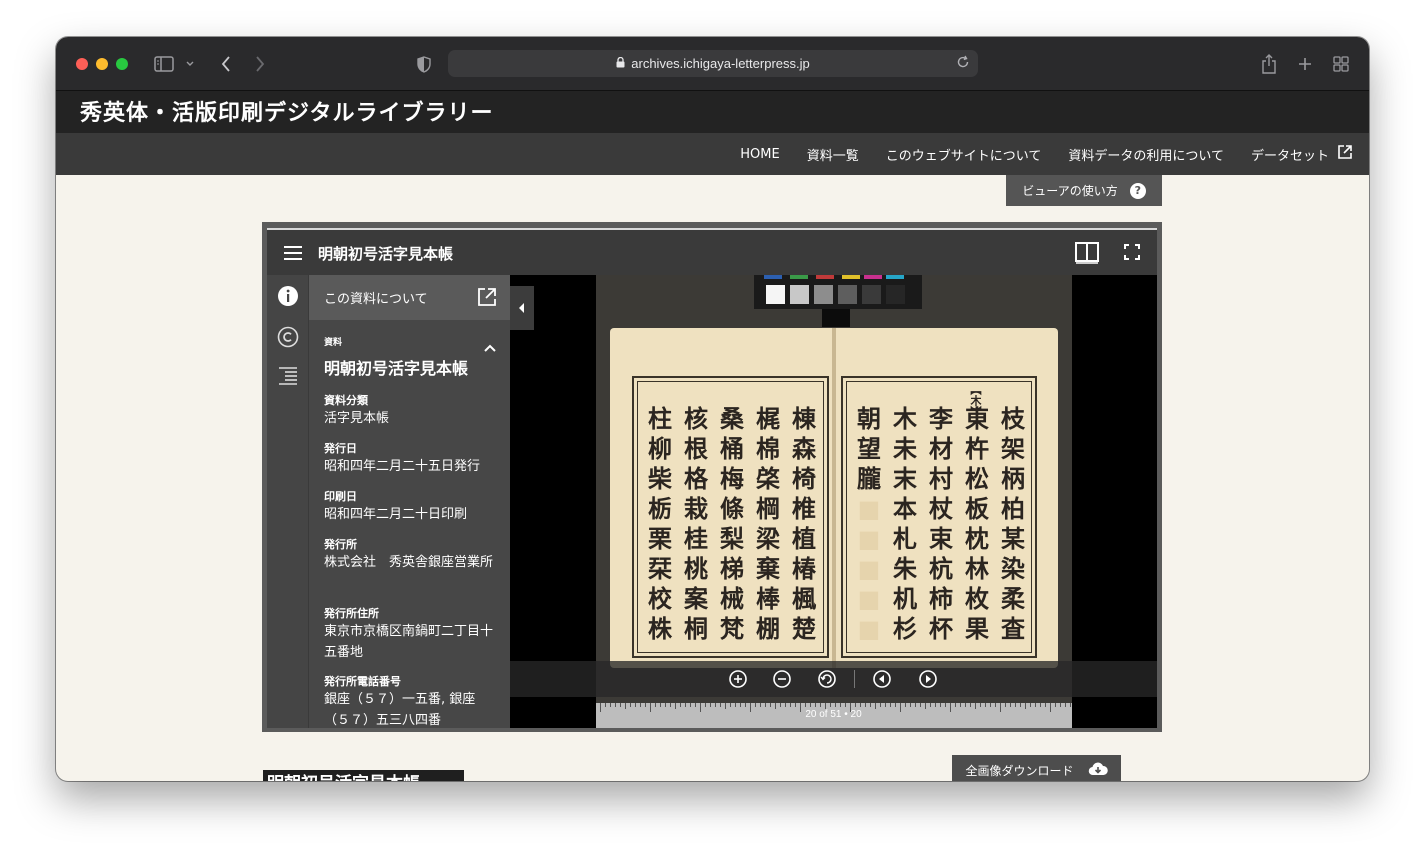  Describe the element at coordinates (660, 568) in the screenshot. I see `left-page-glyph: 栞` at that location.